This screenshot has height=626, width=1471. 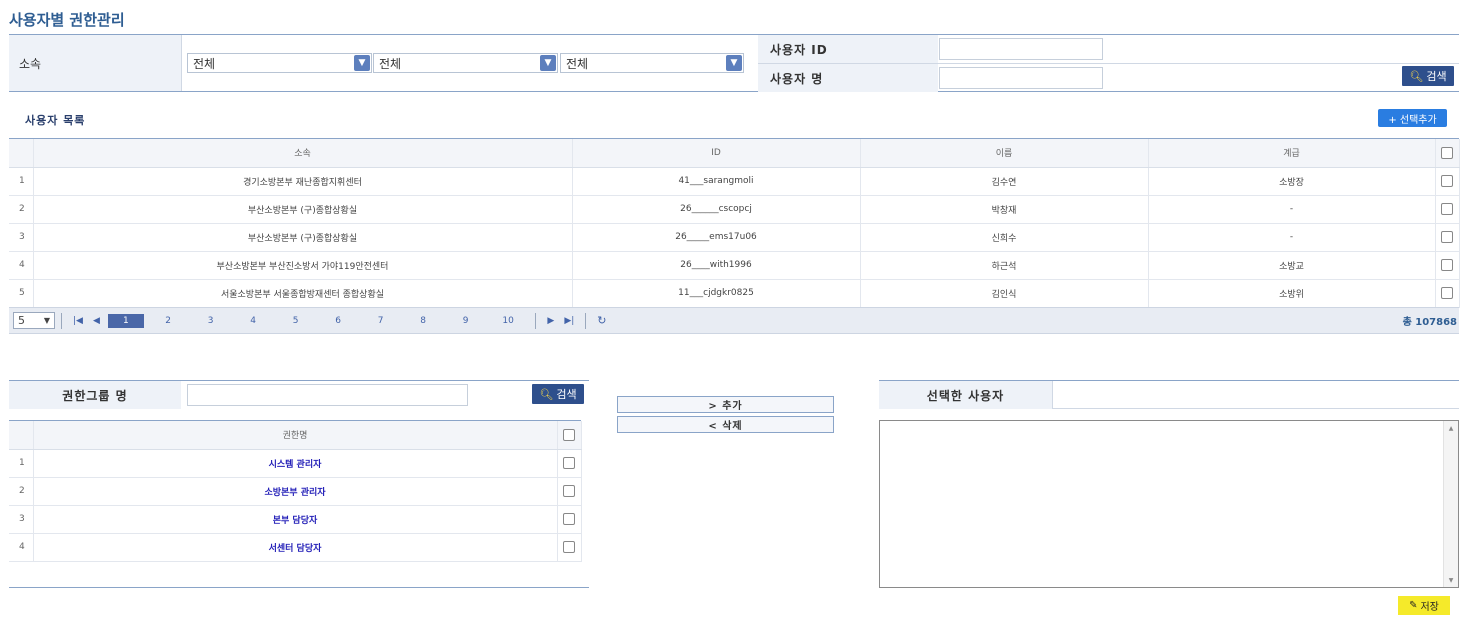 What do you see at coordinates (1429, 607) in the screenshot?
I see `save-button-label: 저장` at bounding box center [1429, 607].